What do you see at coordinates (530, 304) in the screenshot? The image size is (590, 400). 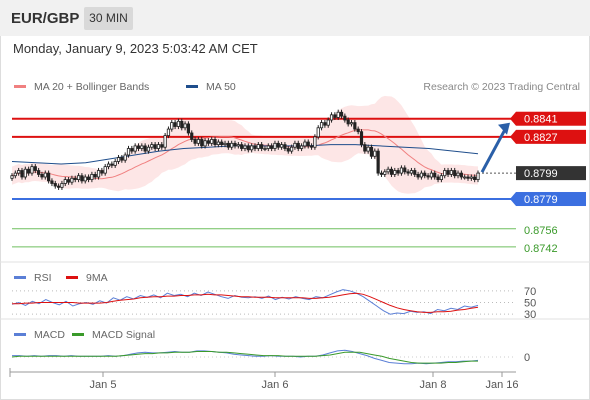 I see `rsi-tick-50: 50` at bounding box center [530, 304].